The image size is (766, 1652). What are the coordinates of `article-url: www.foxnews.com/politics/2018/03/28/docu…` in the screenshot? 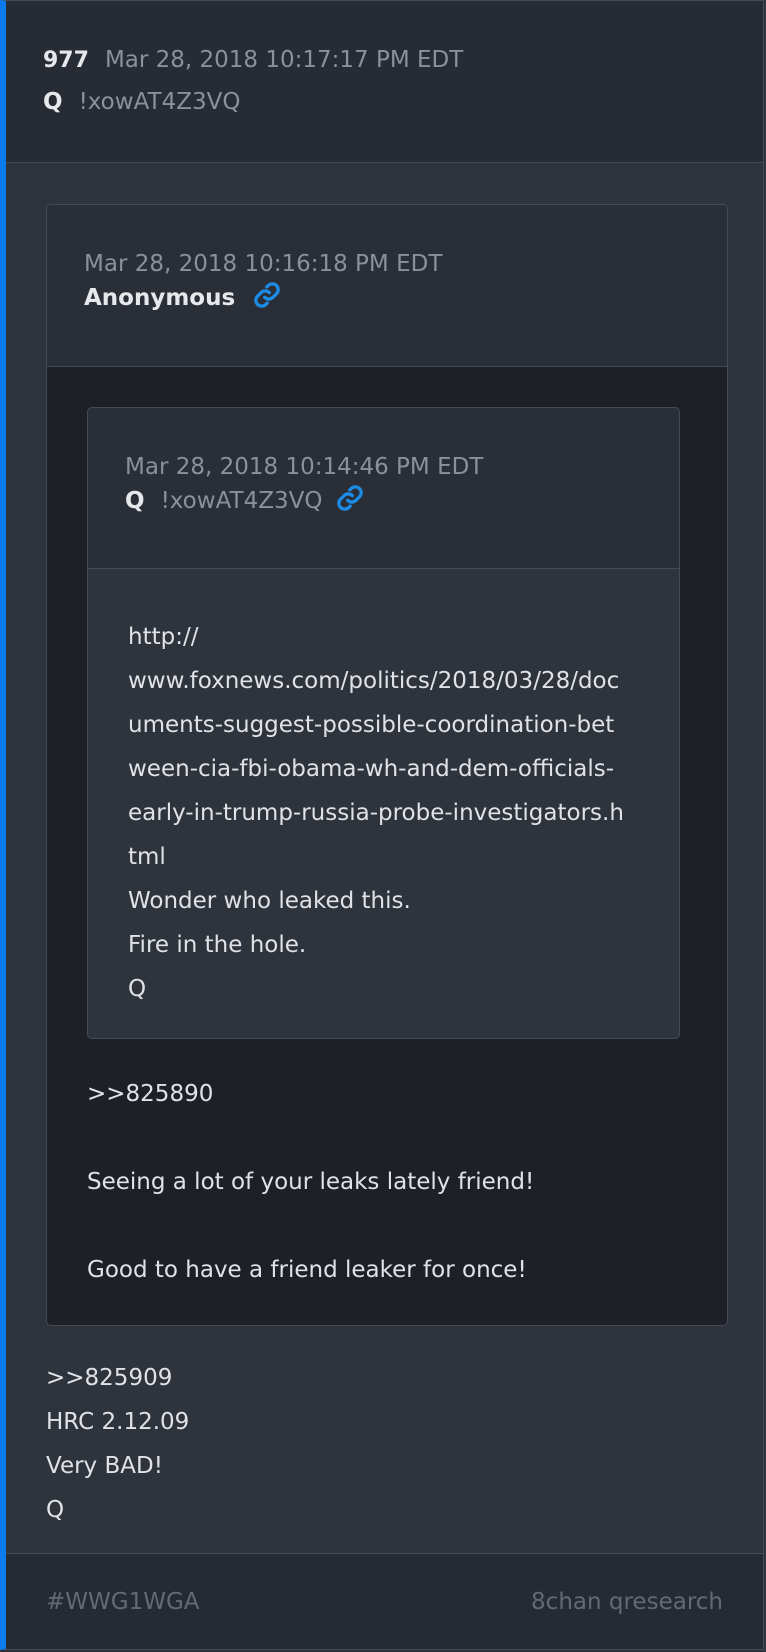 It's located at (378, 769).